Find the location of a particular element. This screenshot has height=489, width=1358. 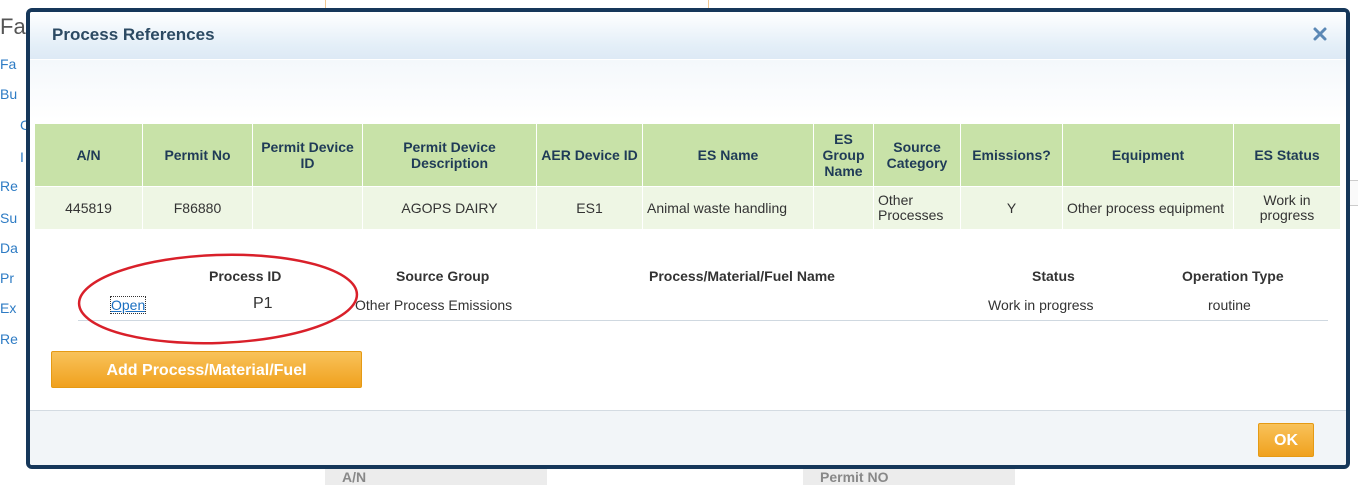

table-cell-es-name: Animal waste handling is located at coordinates (728, 208).